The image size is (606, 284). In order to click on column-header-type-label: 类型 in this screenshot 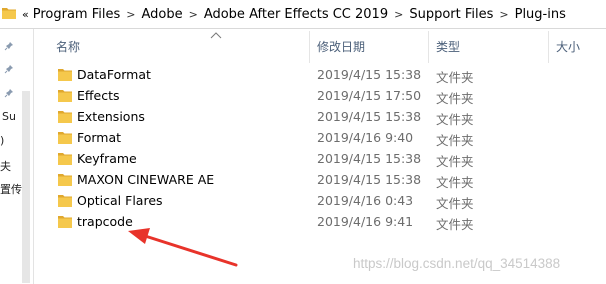, I will do `click(448, 46)`.